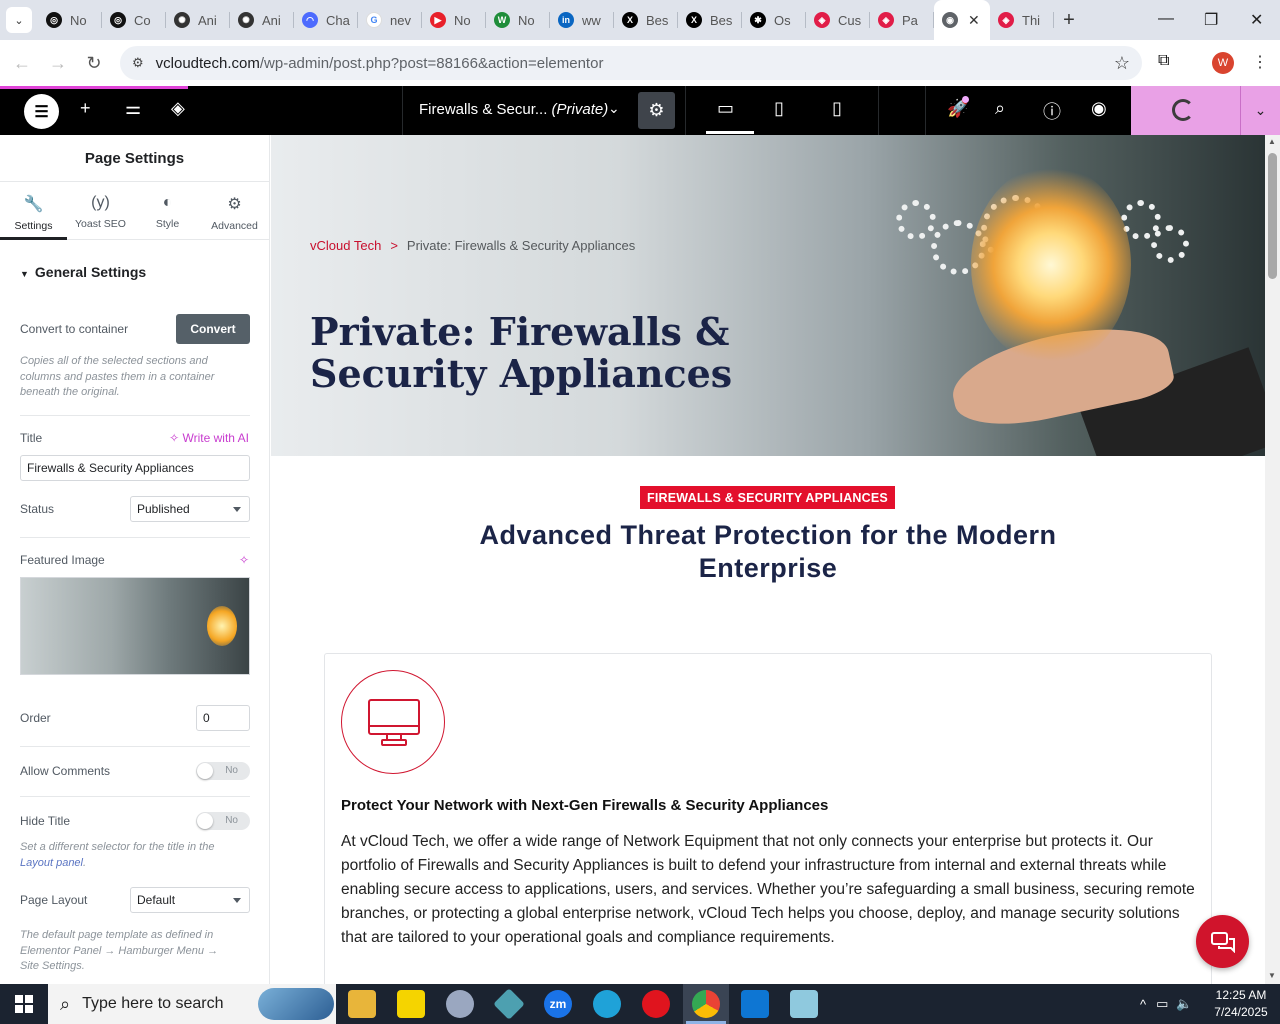 The width and height of the screenshot is (1280, 1024). What do you see at coordinates (345, 245) in the screenshot?
I see `breadcrumb-home-link: vCloud Tech` at bounding box center [345, 245].